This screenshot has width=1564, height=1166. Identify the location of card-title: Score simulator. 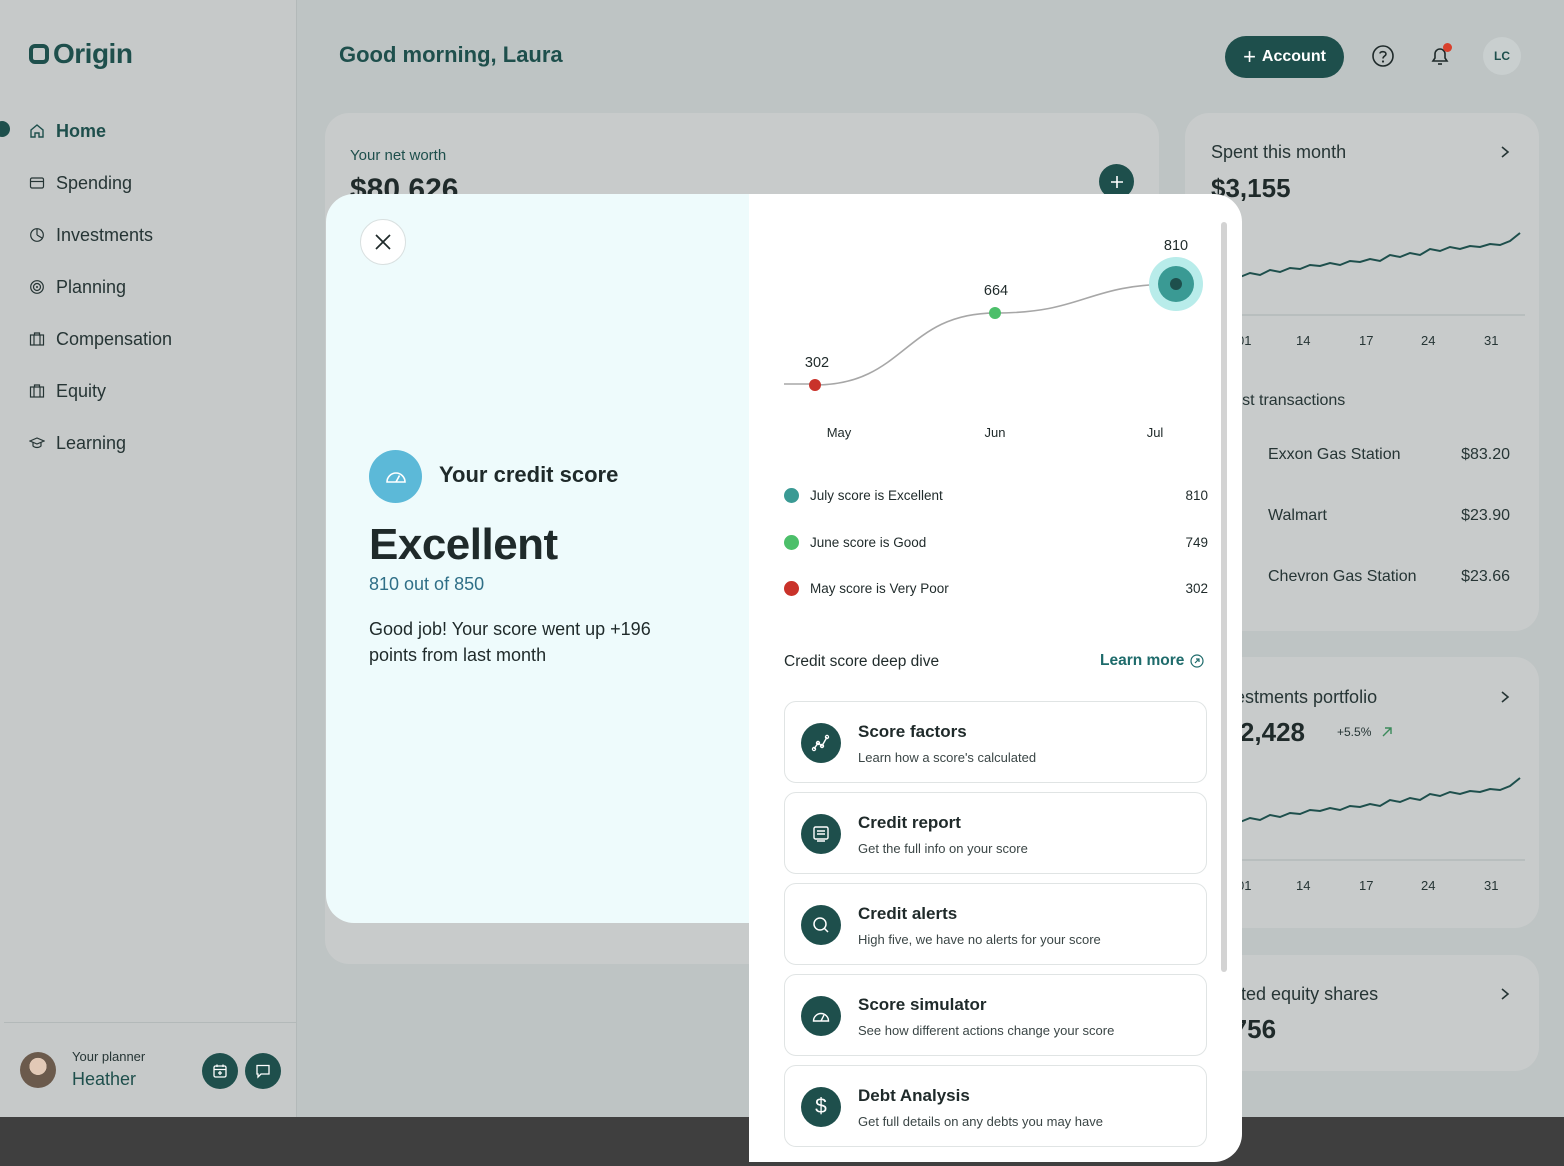
(922, 1004).